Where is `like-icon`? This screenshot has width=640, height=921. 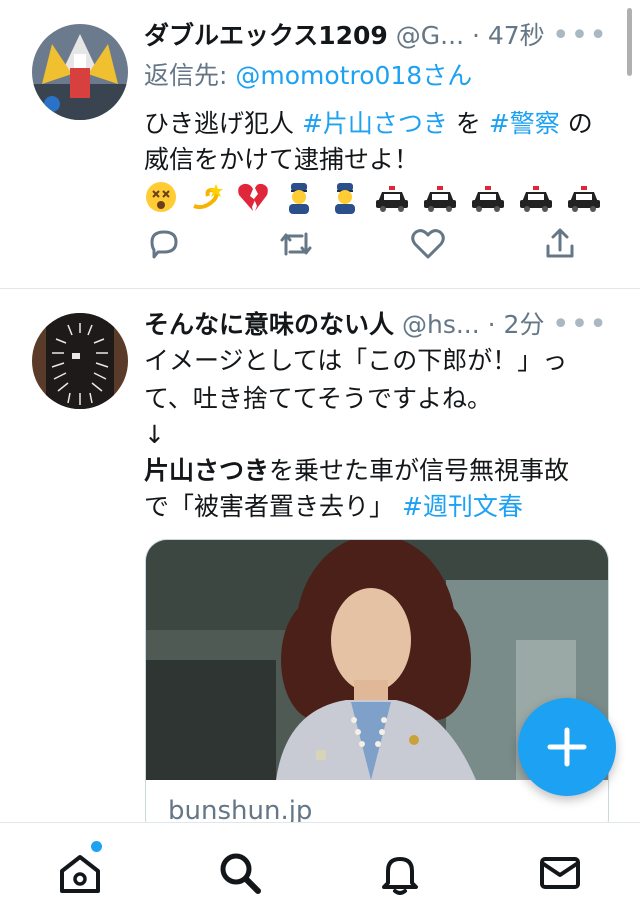
like-icon is located at coordinates (428, 244).